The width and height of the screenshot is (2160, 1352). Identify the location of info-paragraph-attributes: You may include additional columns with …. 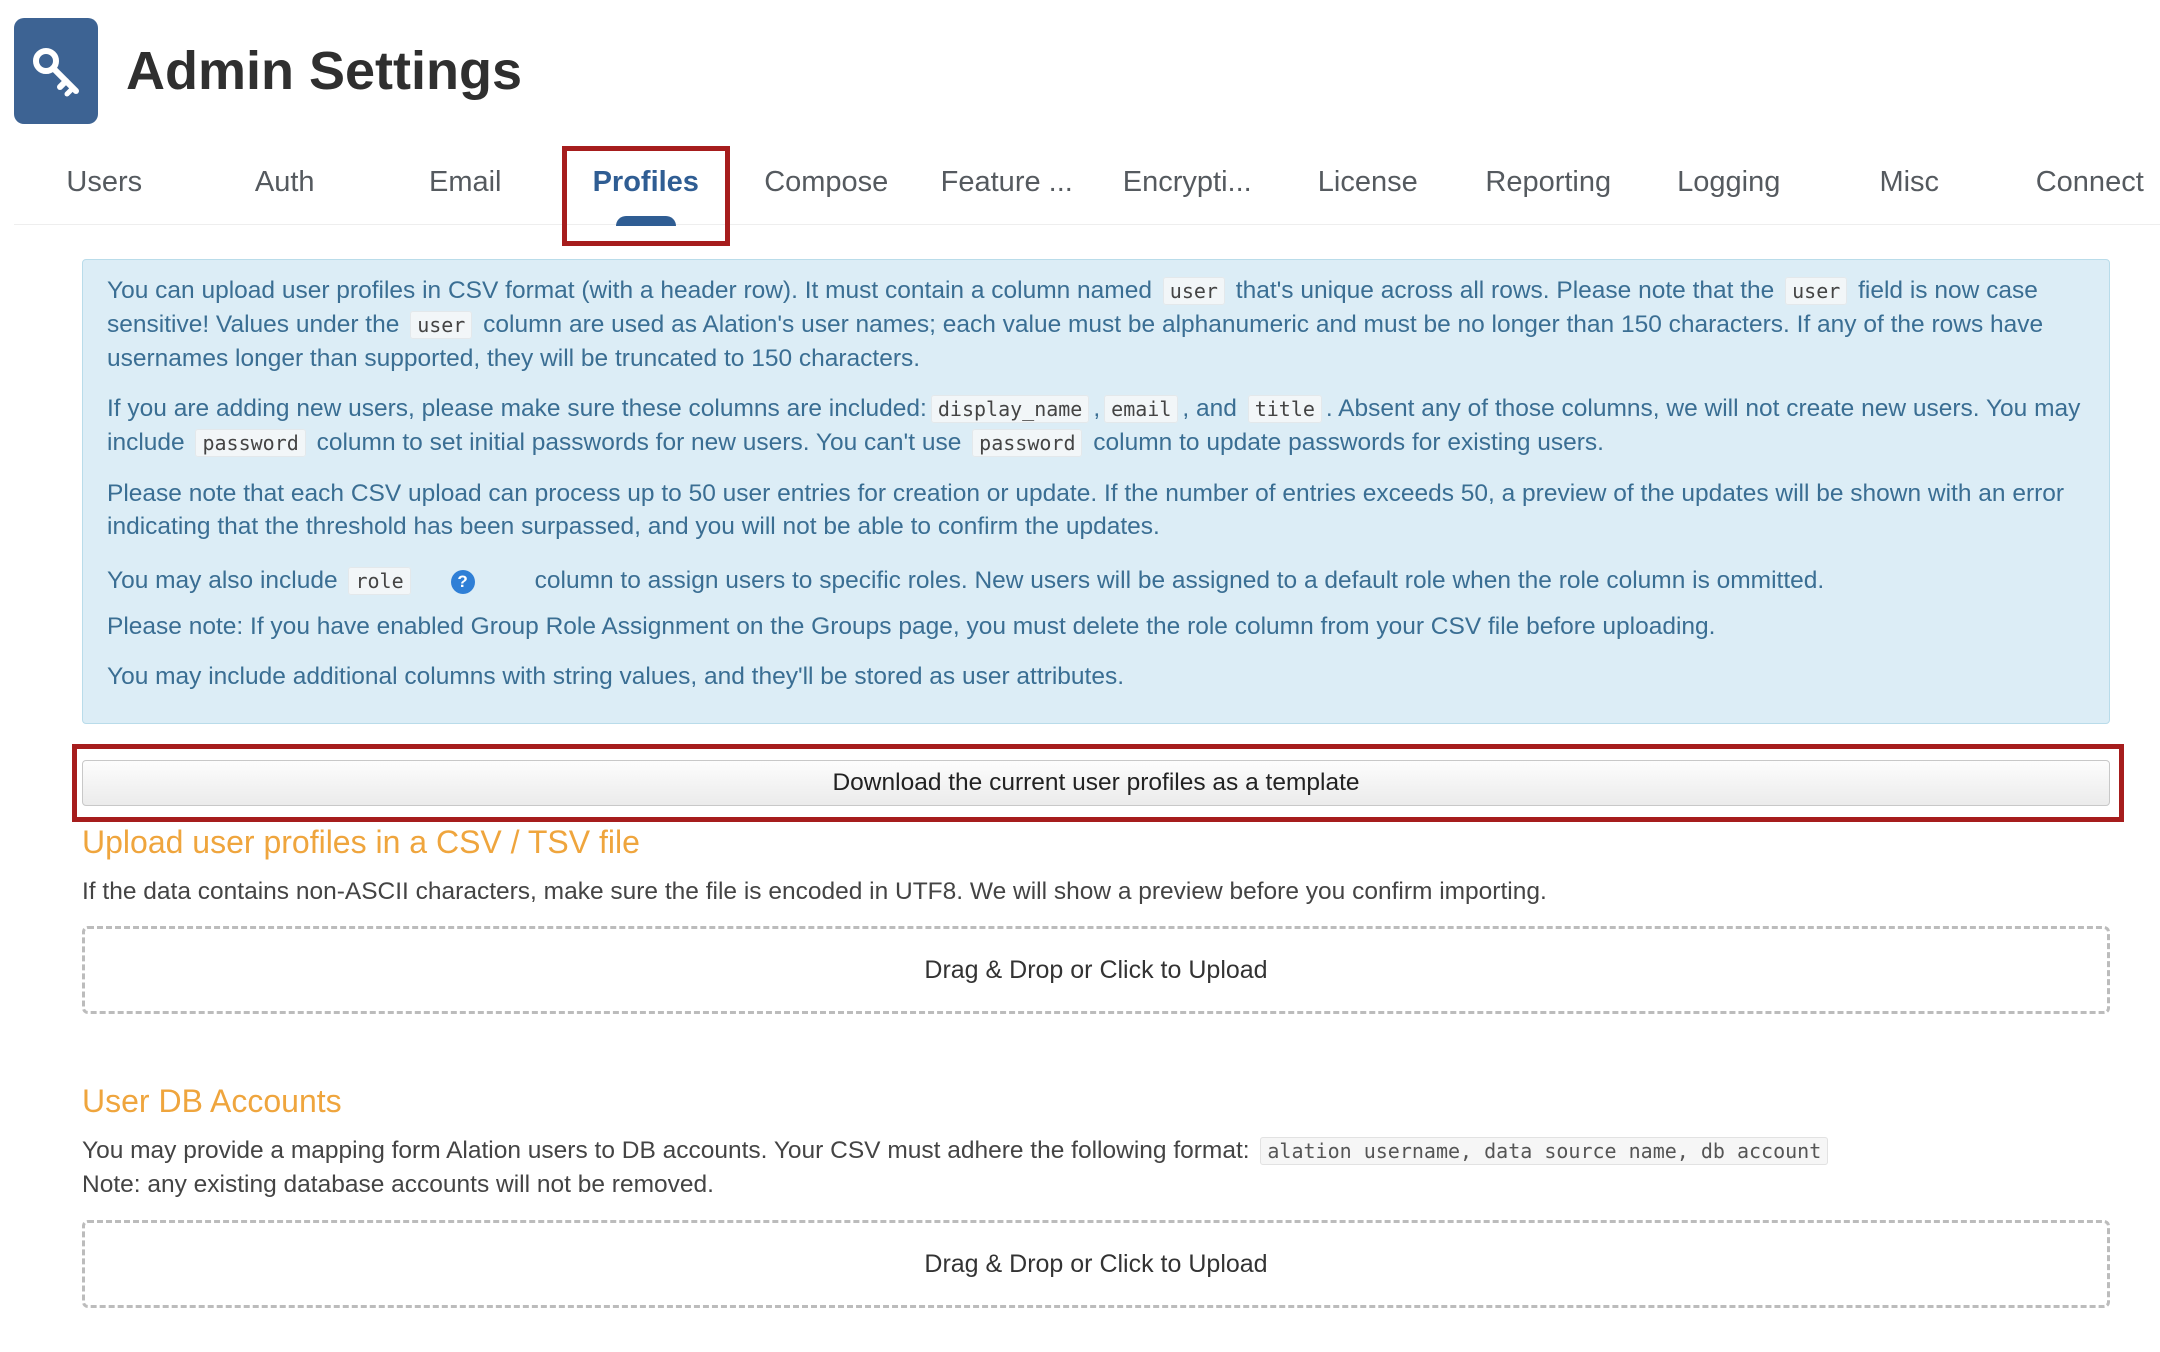
(616, 676).